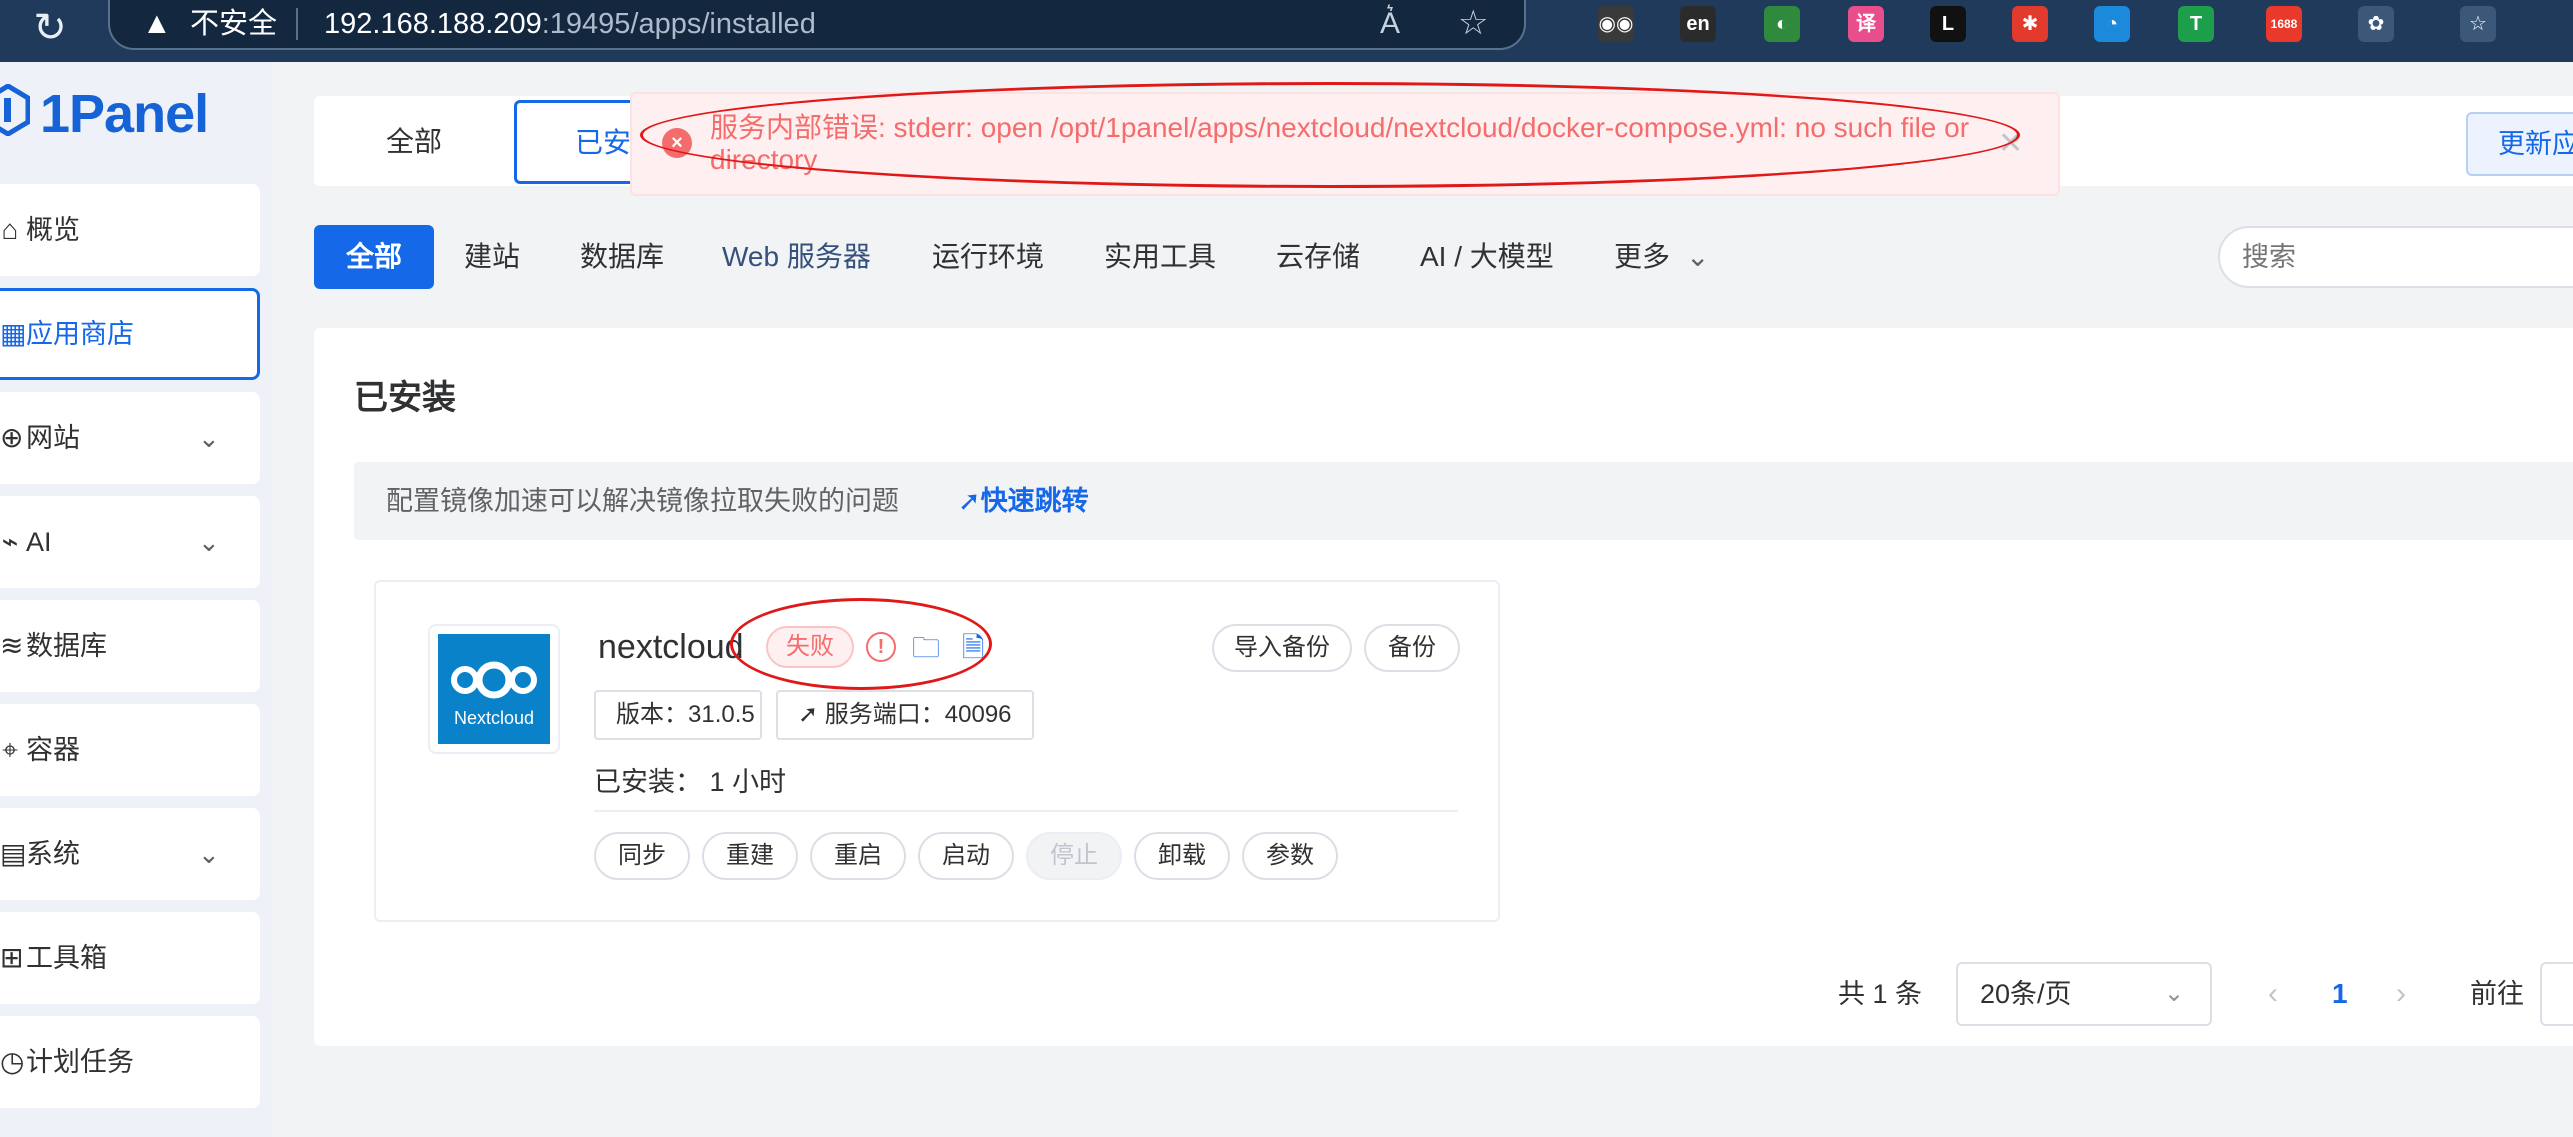 This screenshot has height=1137, width=2573. I want to click on category-6: 云存储, so click(1318, 257).